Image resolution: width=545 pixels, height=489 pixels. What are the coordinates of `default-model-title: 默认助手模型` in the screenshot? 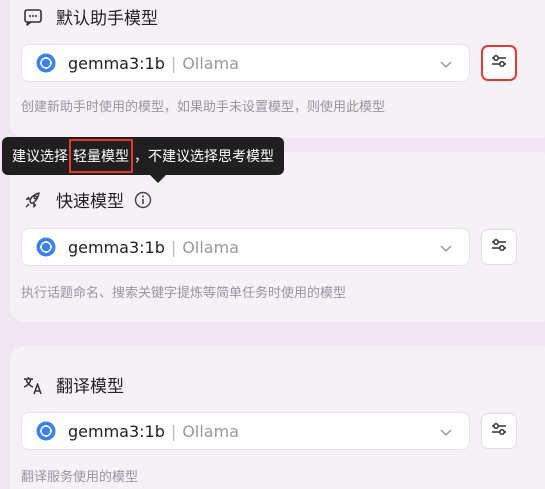 It's located at (107, 19).